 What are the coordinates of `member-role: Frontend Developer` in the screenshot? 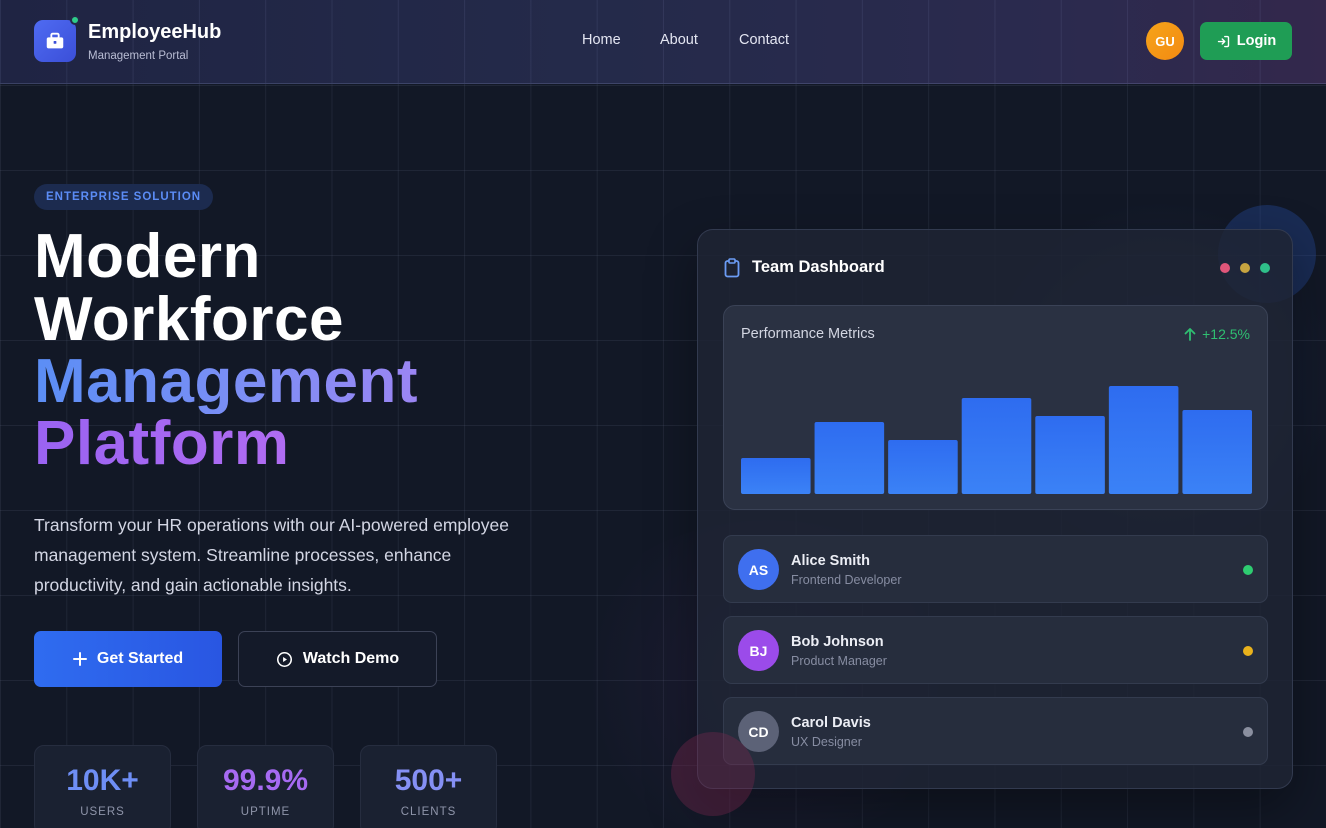 It's located at (846, 580).